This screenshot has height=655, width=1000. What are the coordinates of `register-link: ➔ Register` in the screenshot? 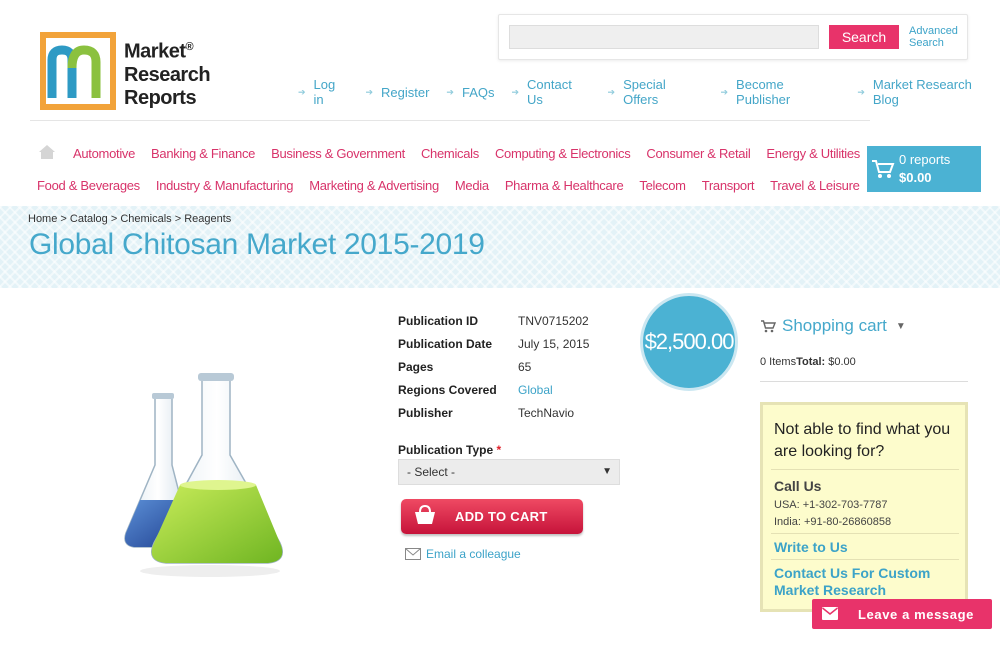 It's located at (397, 92).